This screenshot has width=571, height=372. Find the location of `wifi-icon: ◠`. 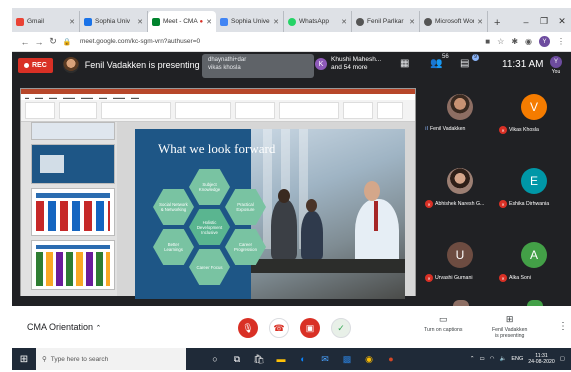

wifi-icon: ◠ is located at coordinates (492, 359).